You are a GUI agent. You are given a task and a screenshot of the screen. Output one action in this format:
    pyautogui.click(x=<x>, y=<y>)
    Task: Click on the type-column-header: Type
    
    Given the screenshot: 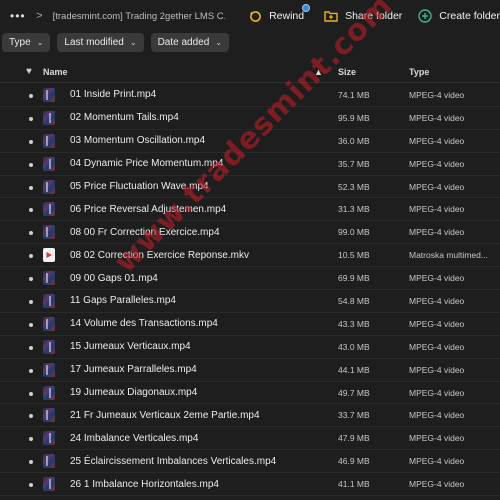 What is the action you would take?
    pyautogui.click(x=419, y=72)
    